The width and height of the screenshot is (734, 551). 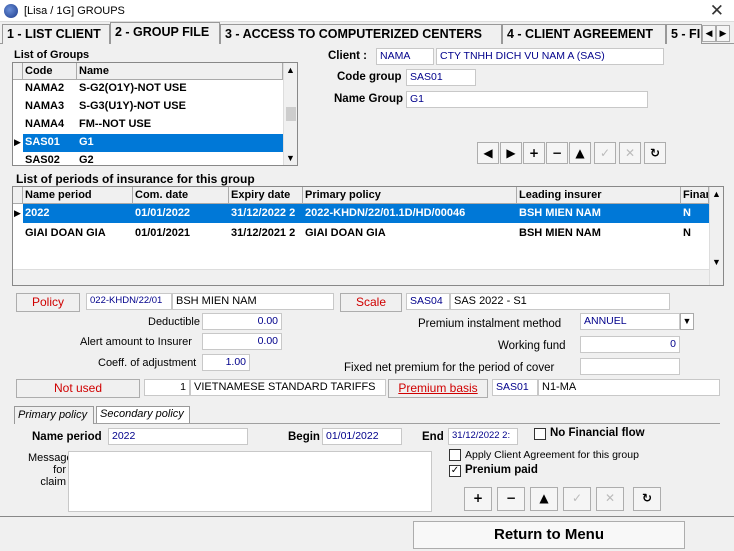 I want to click on premium-paid-label: Prenium paid, so click(x=501, y=470).